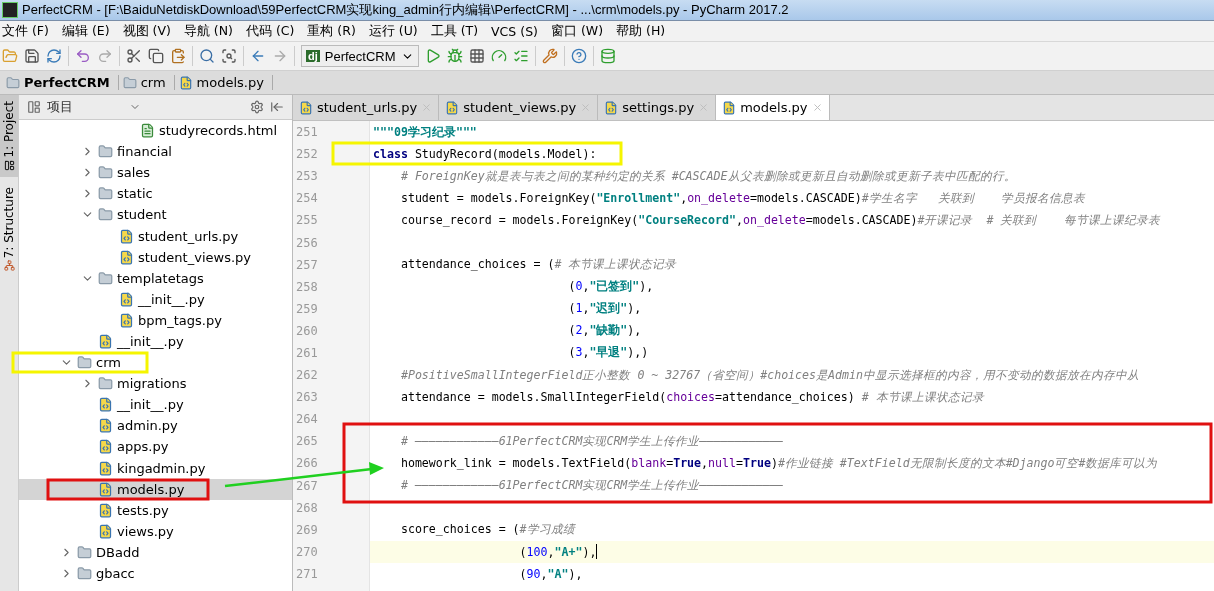 This screenshot has width=1214, height=591. I want to click on menu-item: 导航 (N), so click(208, 31).